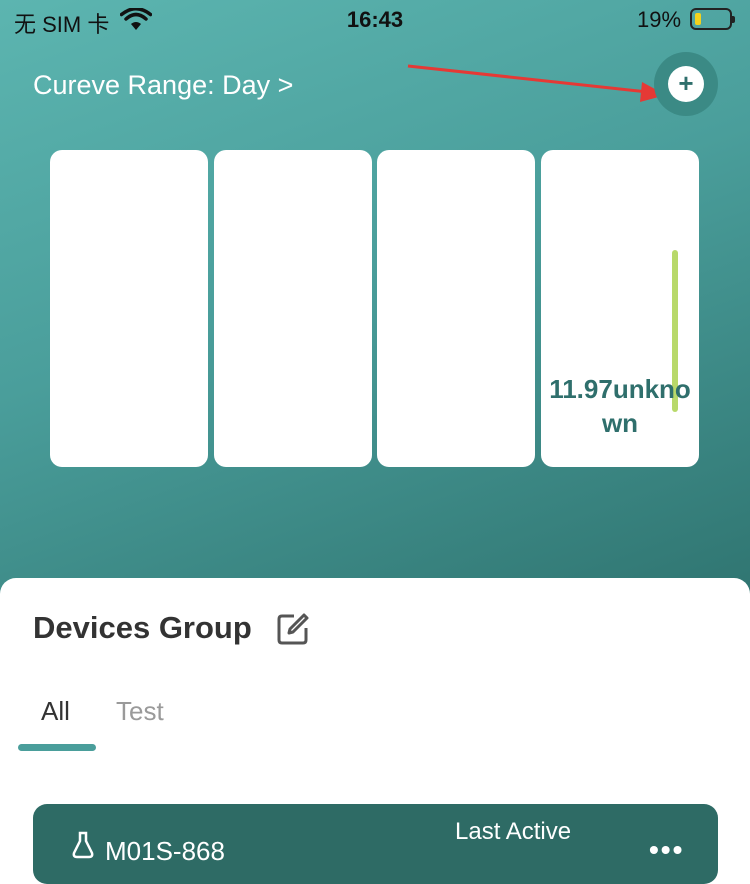 This screenshot has height=884, width=750. Describe the element at coordinates (142, 627) in the screenshot. I see `devices-group-title: Devices Group` at that location.